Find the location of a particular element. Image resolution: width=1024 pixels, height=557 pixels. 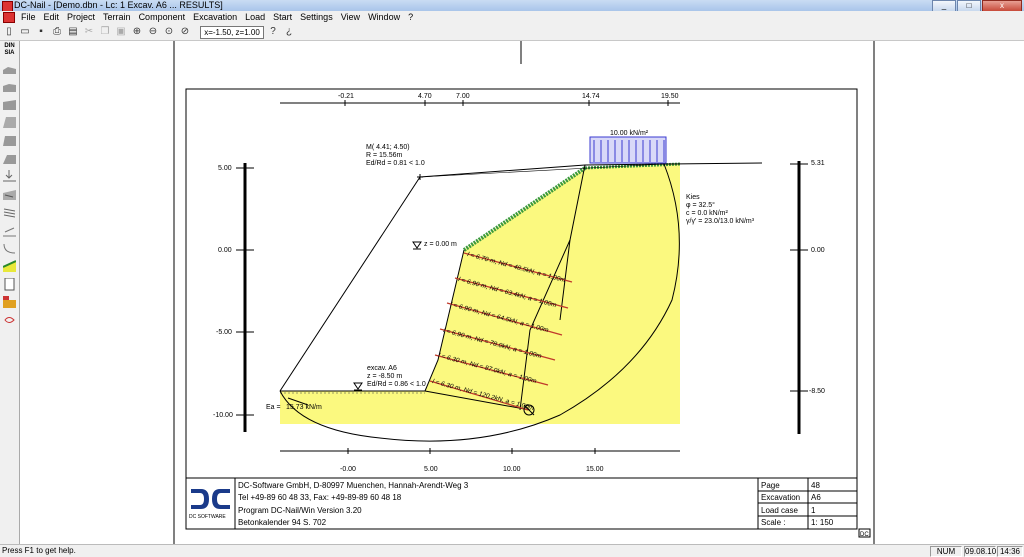

bottom-tick-label: 10.00 is located at coordinates (512, 469).